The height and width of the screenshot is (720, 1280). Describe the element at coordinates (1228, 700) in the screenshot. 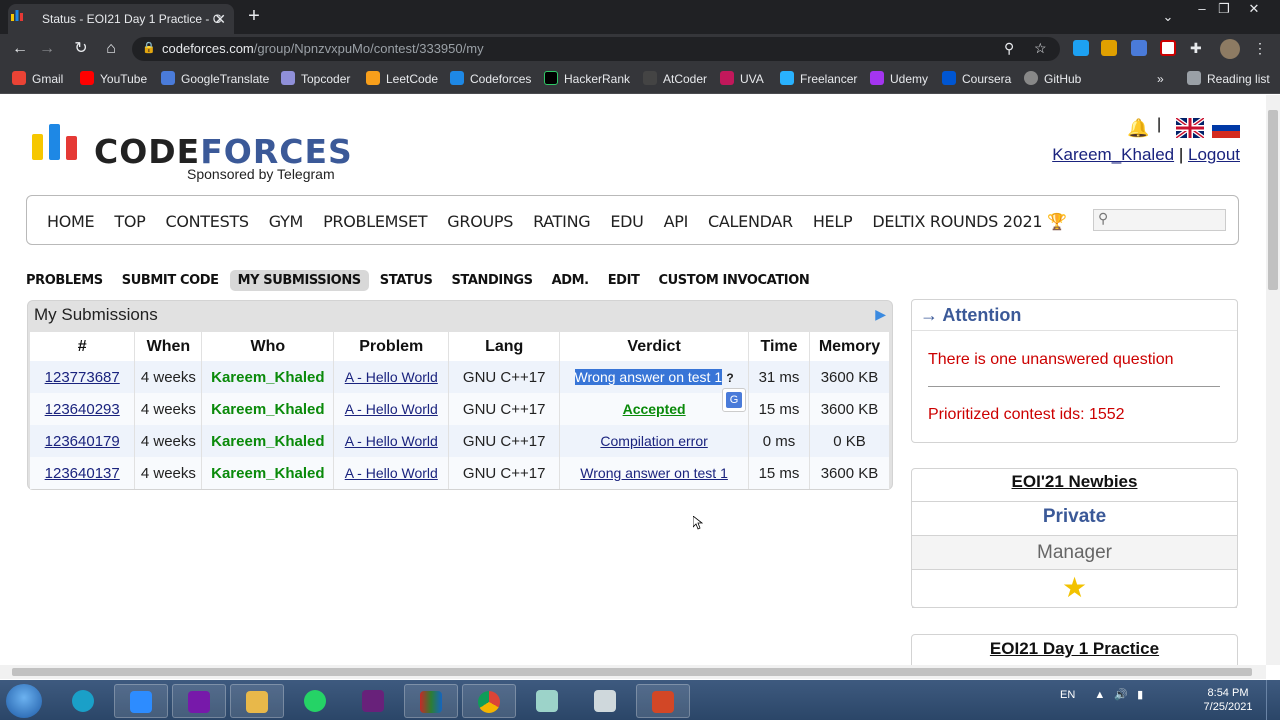

I see `taskbar-clock: 8:54 PM 7/25/2021` at that location.